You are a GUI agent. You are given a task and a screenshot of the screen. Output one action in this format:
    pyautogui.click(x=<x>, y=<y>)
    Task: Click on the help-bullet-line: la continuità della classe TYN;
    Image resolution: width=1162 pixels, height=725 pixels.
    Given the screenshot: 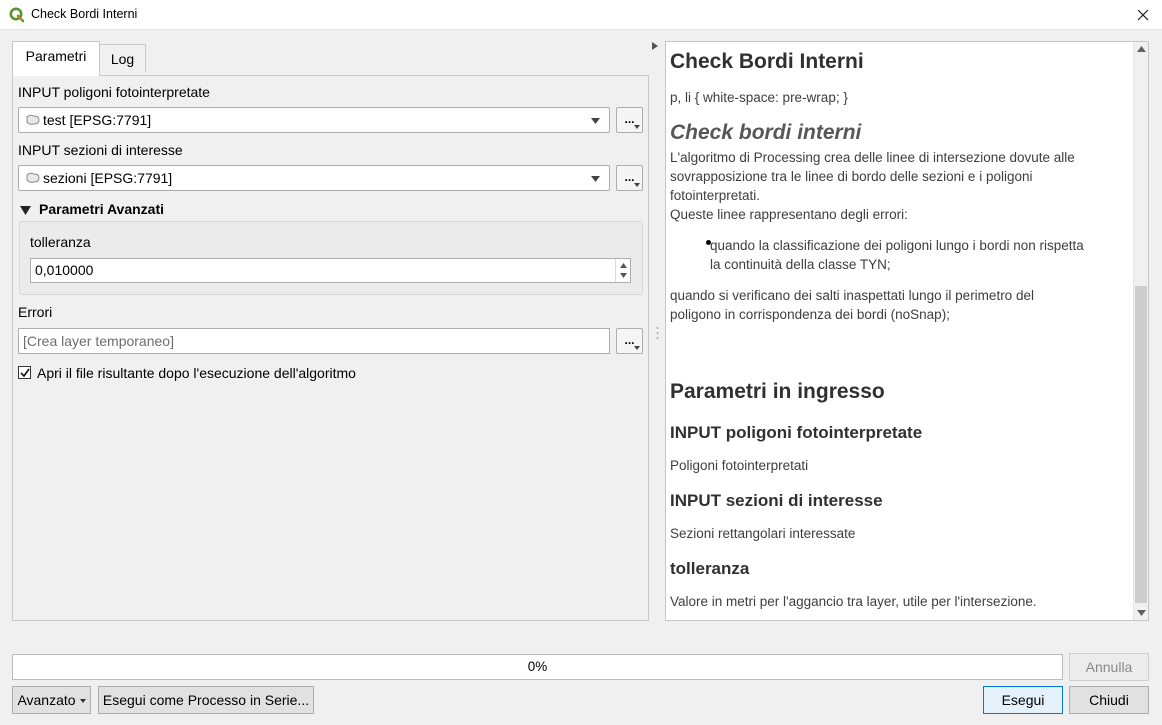 What is the action you would take?
    pyautogui.click(x=800, y=264)
    